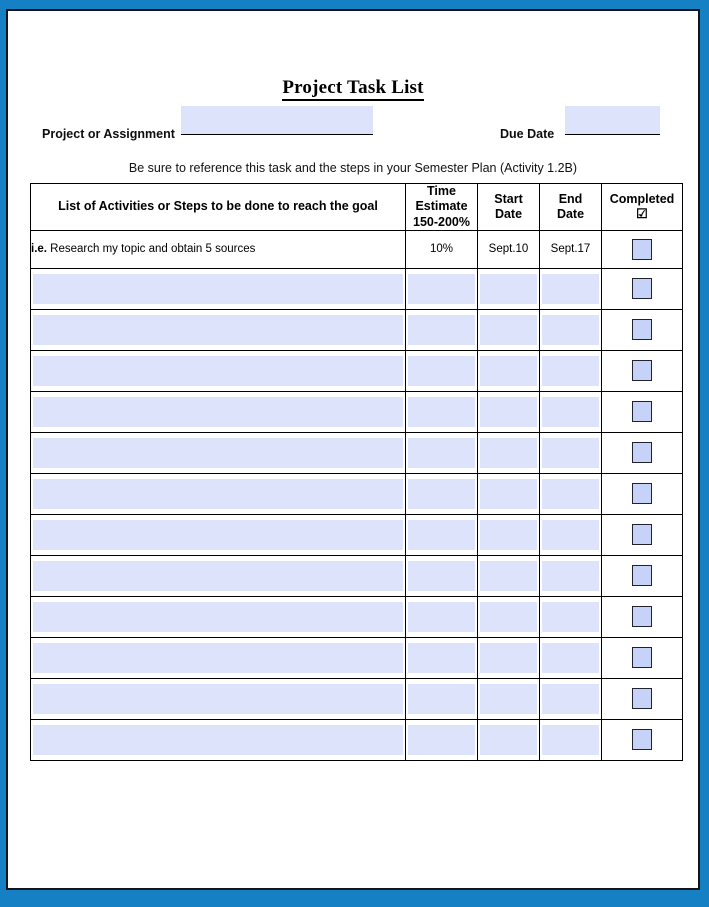 This screenshot has width=709, height=907. Describe the element at coordinates (441, 249) in the screenshot. I see `cell-time-estimate: 10%` at that location.